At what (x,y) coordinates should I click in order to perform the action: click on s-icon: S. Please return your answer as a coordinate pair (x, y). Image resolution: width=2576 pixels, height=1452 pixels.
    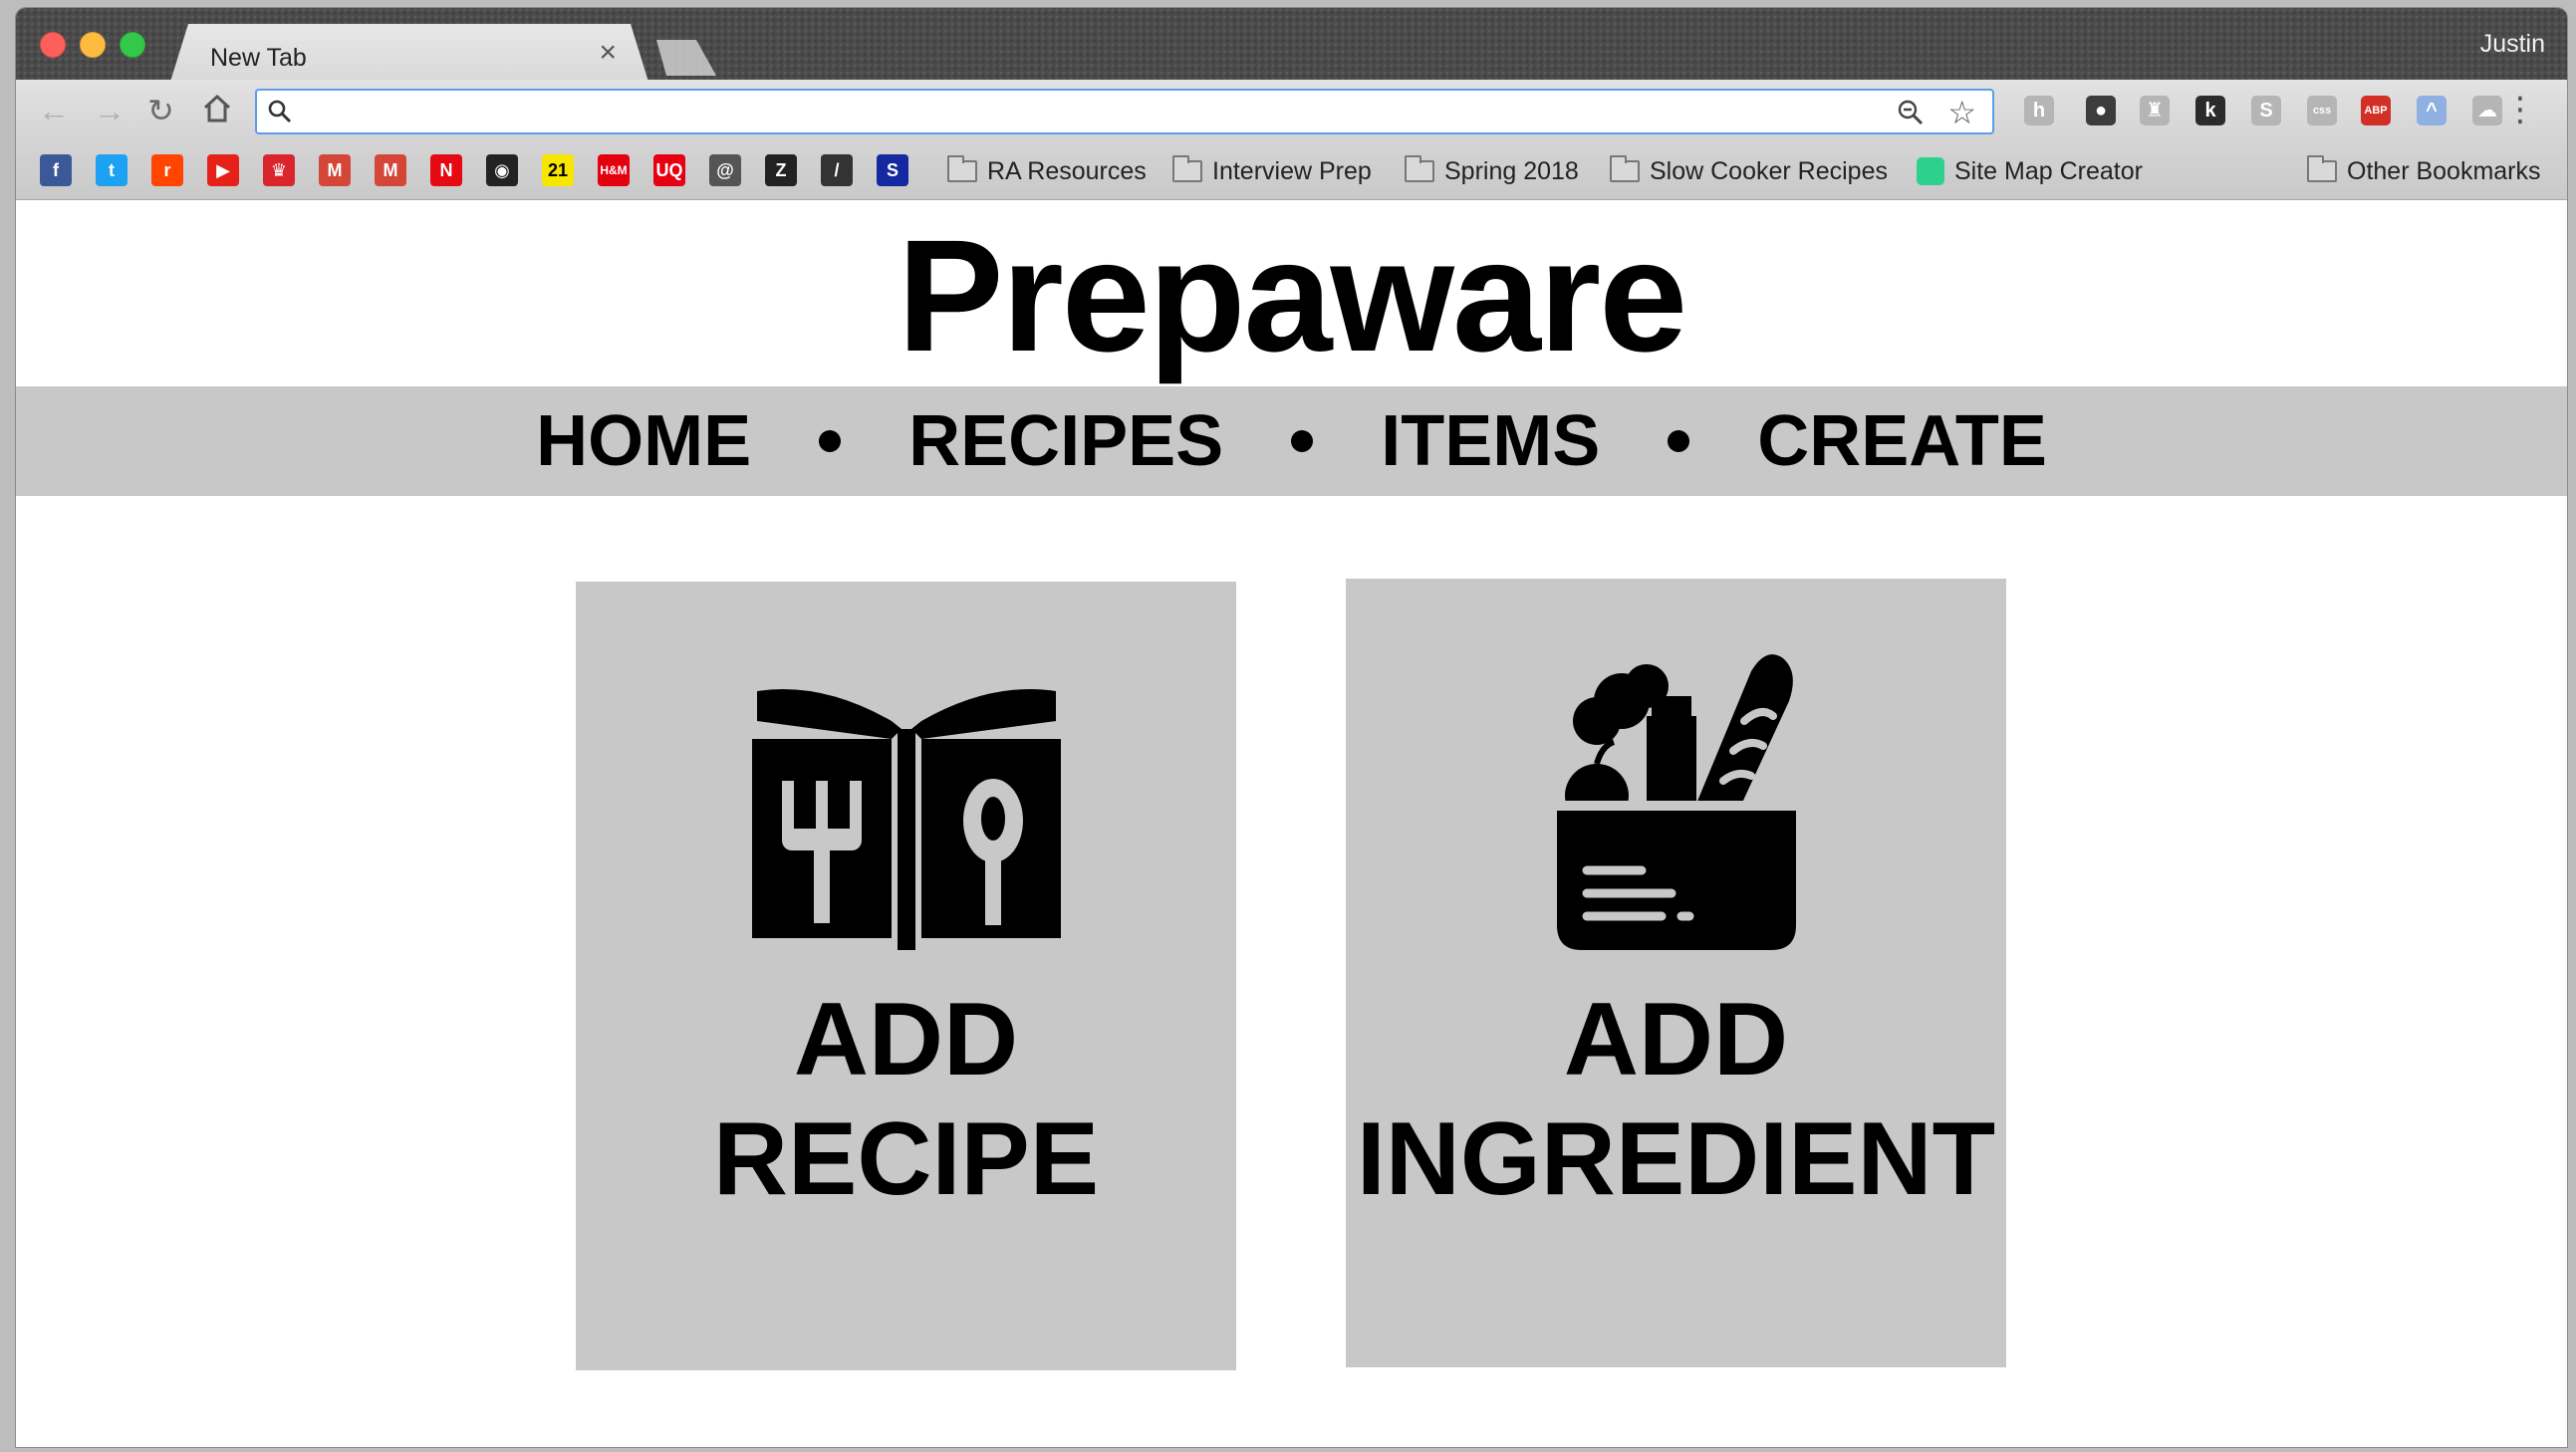
    Looking at the image, I should click on (2266, 111).